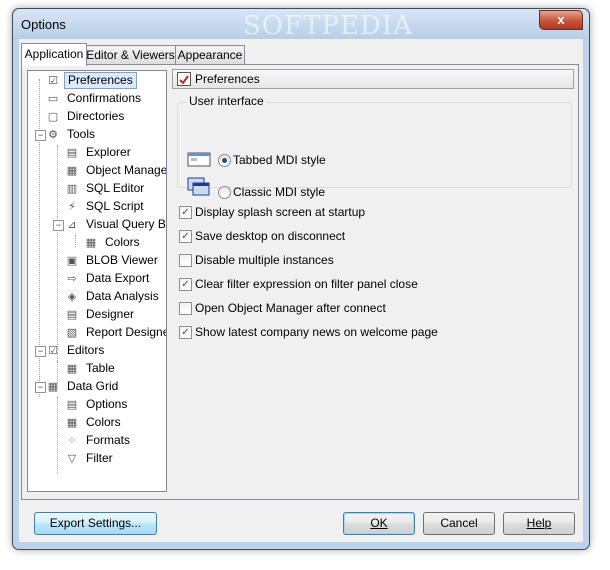  I want to click on tab-appearance: Appearance, so click(210, 55).